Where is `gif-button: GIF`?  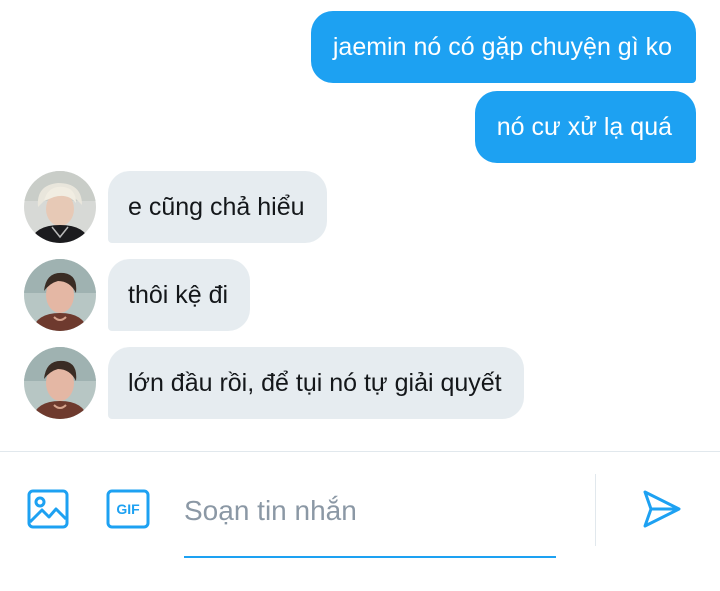
gif-button: GIF is located at coordinates (128, 509).